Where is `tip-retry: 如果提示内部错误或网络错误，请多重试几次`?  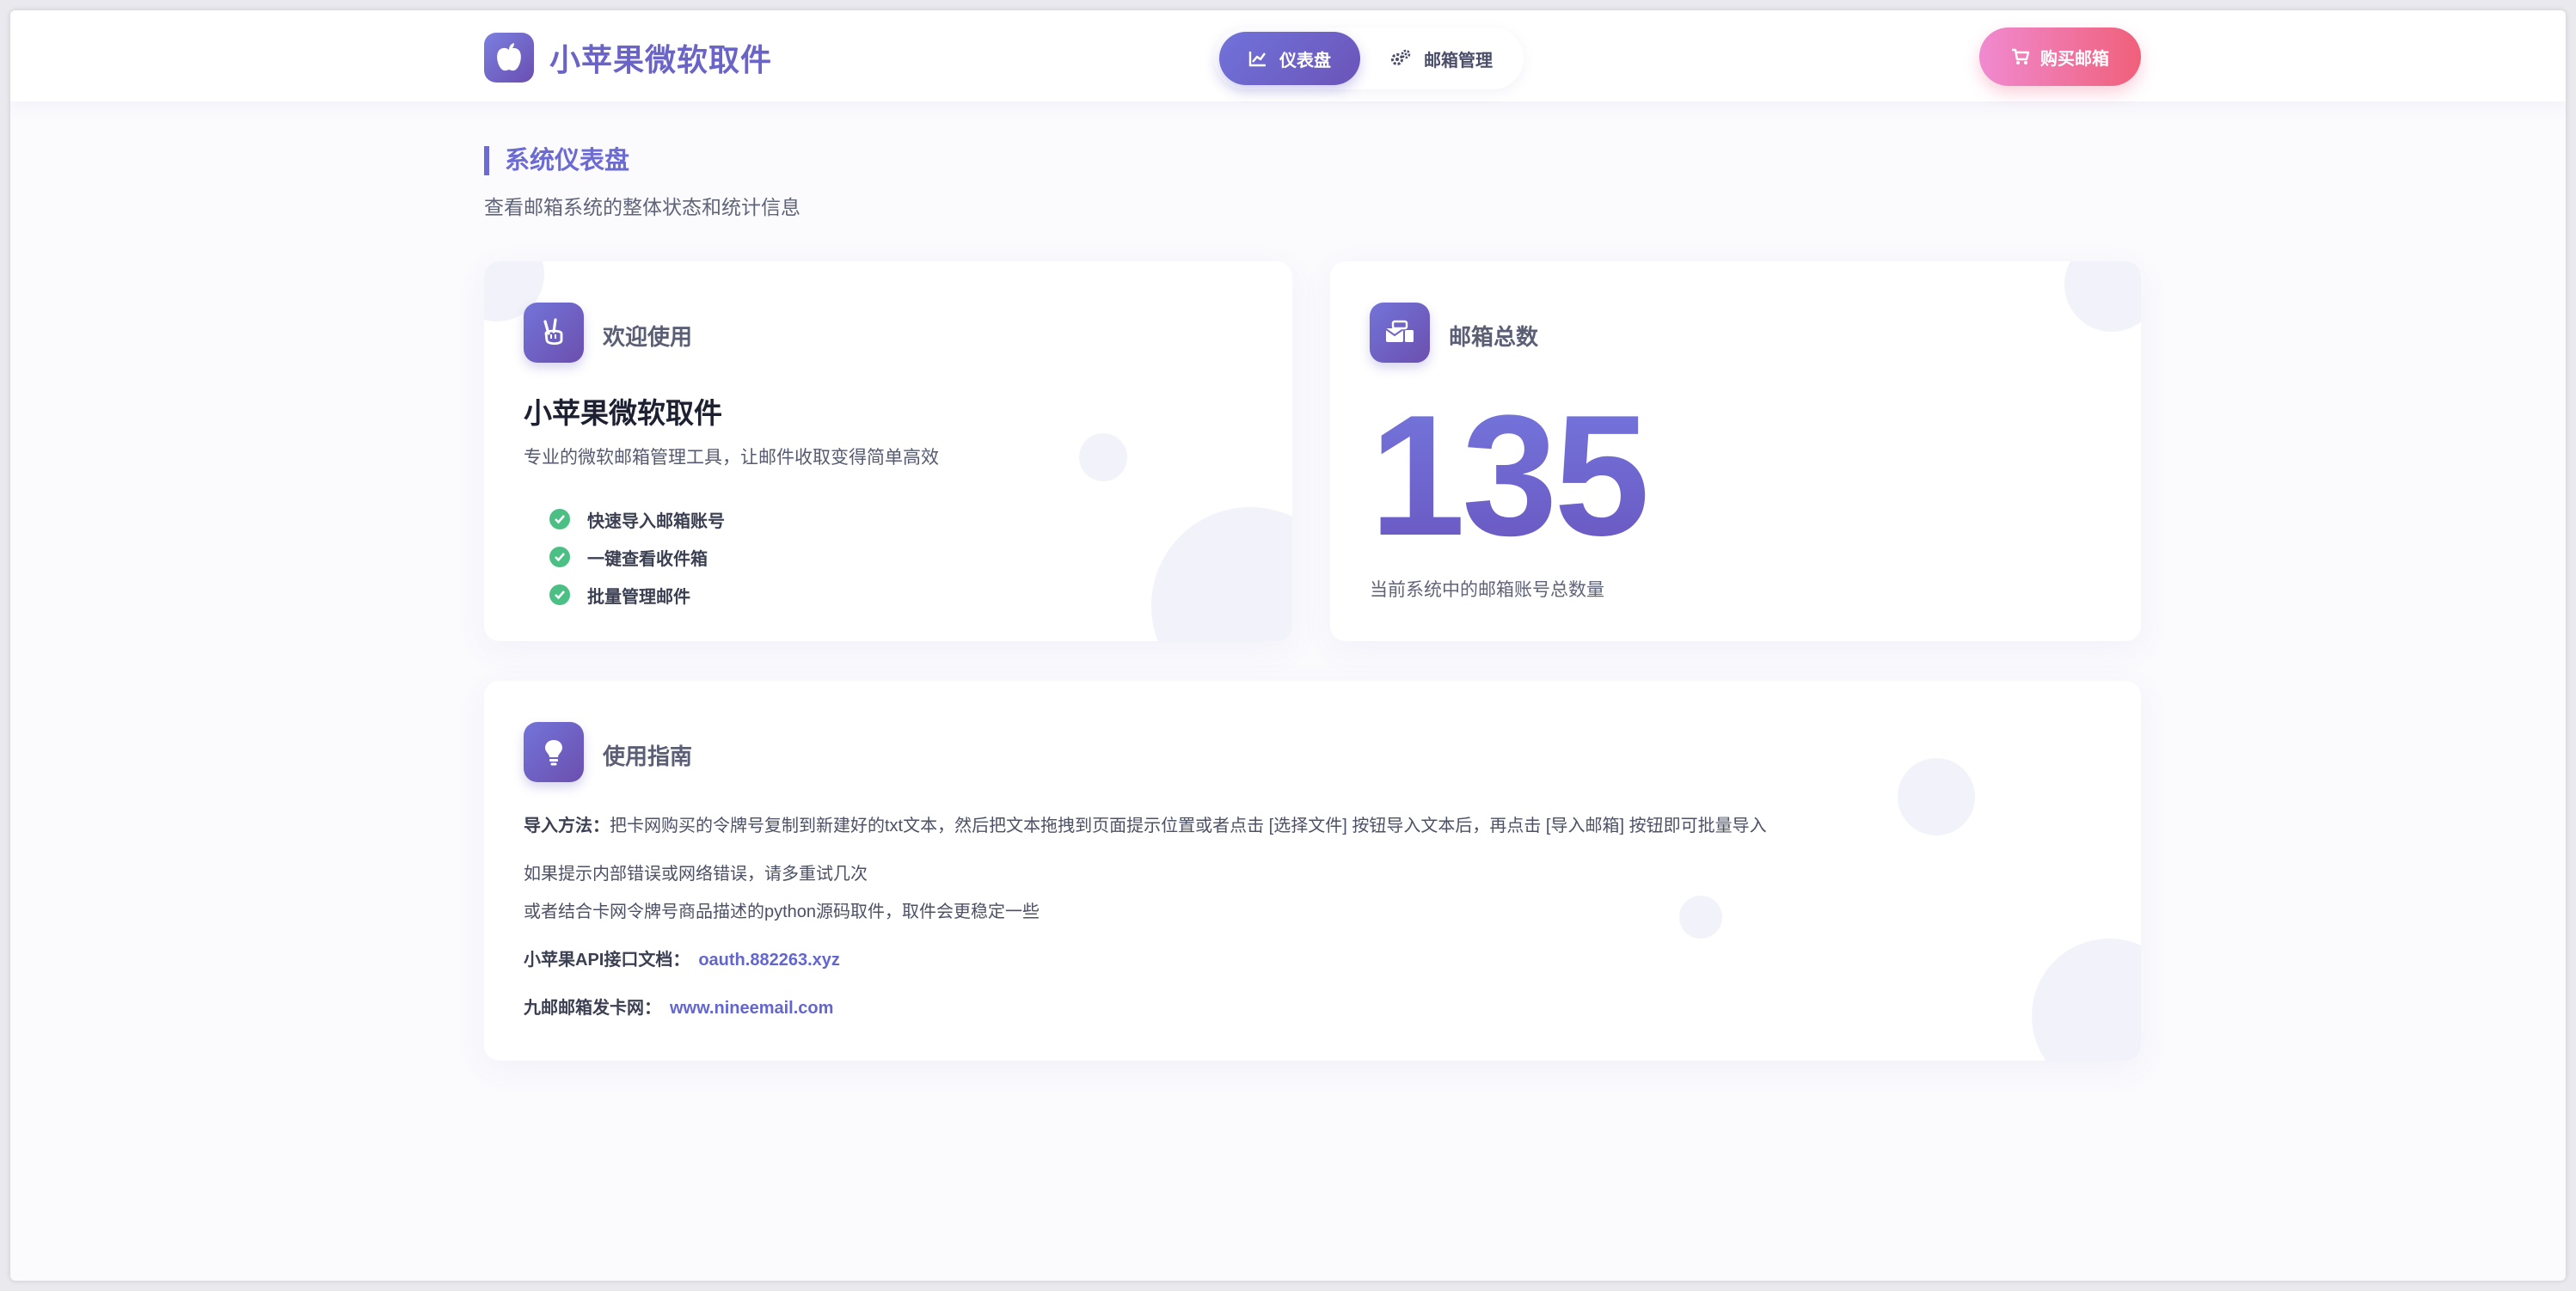 tip-retry: 如果提示内部错误或网络错误，请多重试几次 is located at coordinates (696, 874).